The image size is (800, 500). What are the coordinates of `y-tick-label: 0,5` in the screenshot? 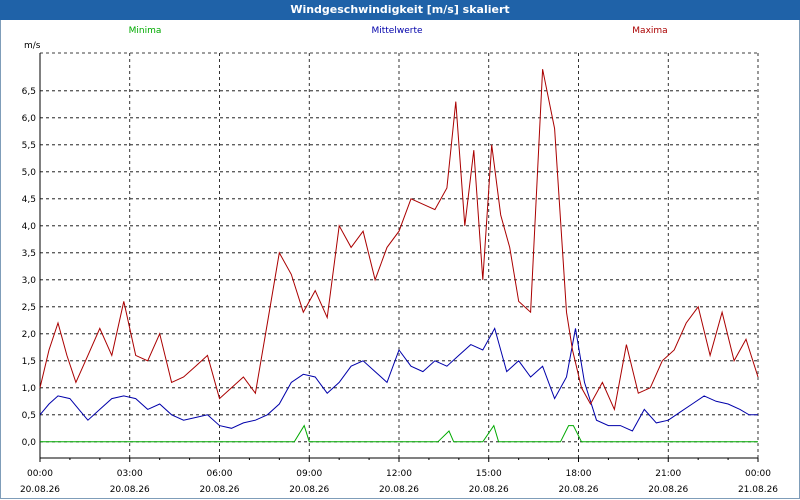 It's located at (29, 416).